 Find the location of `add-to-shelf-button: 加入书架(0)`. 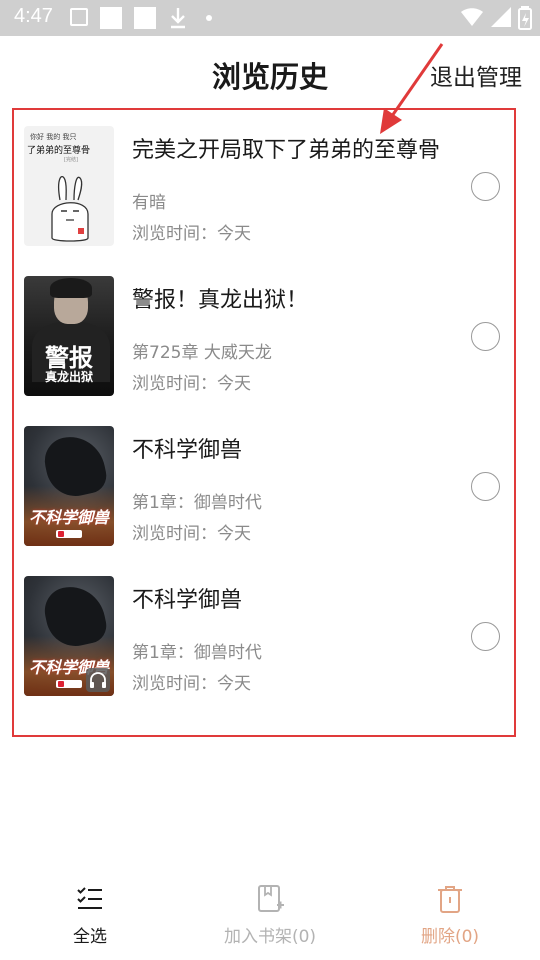

add-to-shelf-button: 加入书架(0) is located at coordinates (270, 915).